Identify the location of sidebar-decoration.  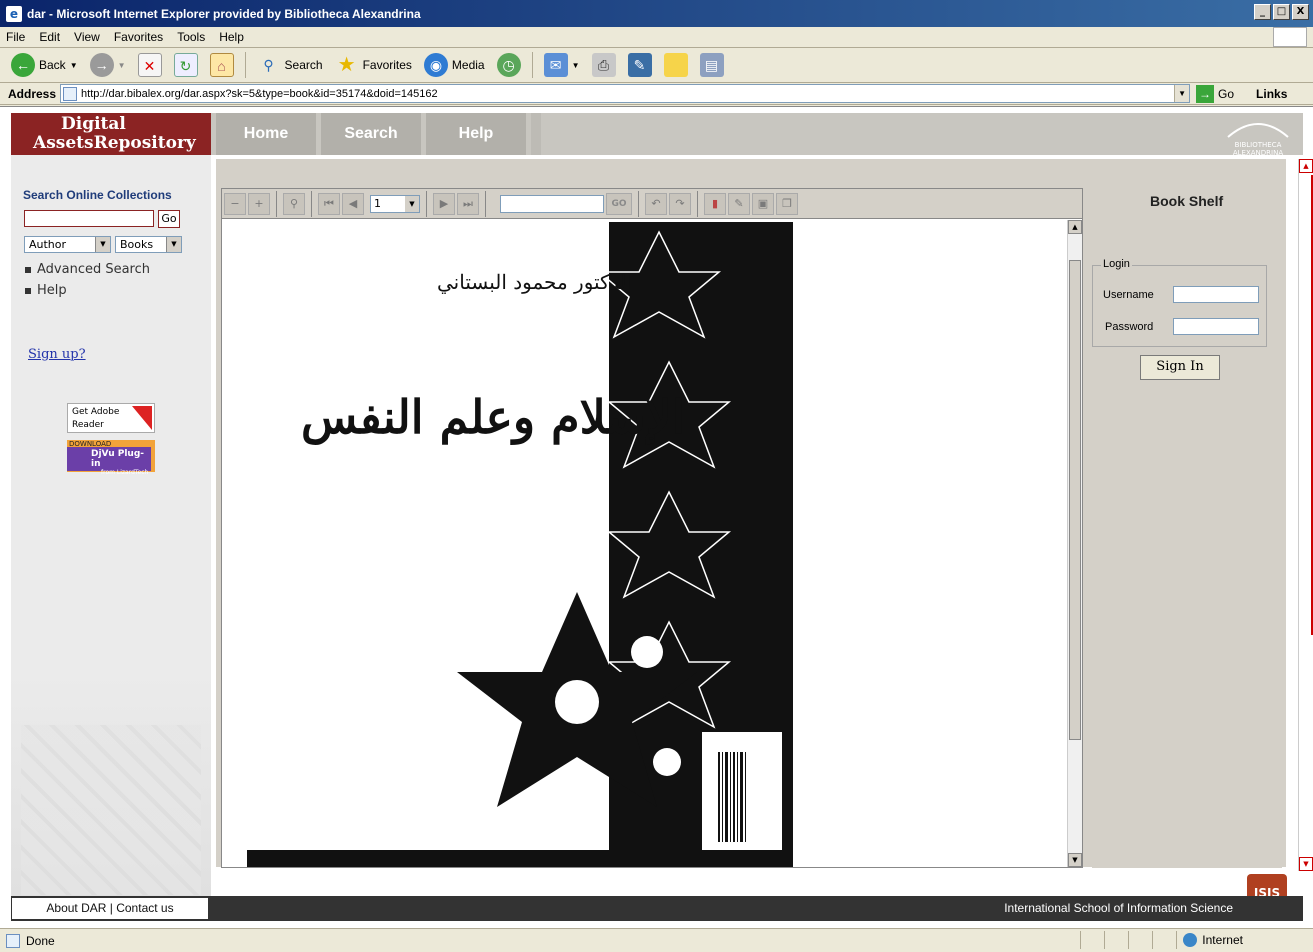
(111, 810).